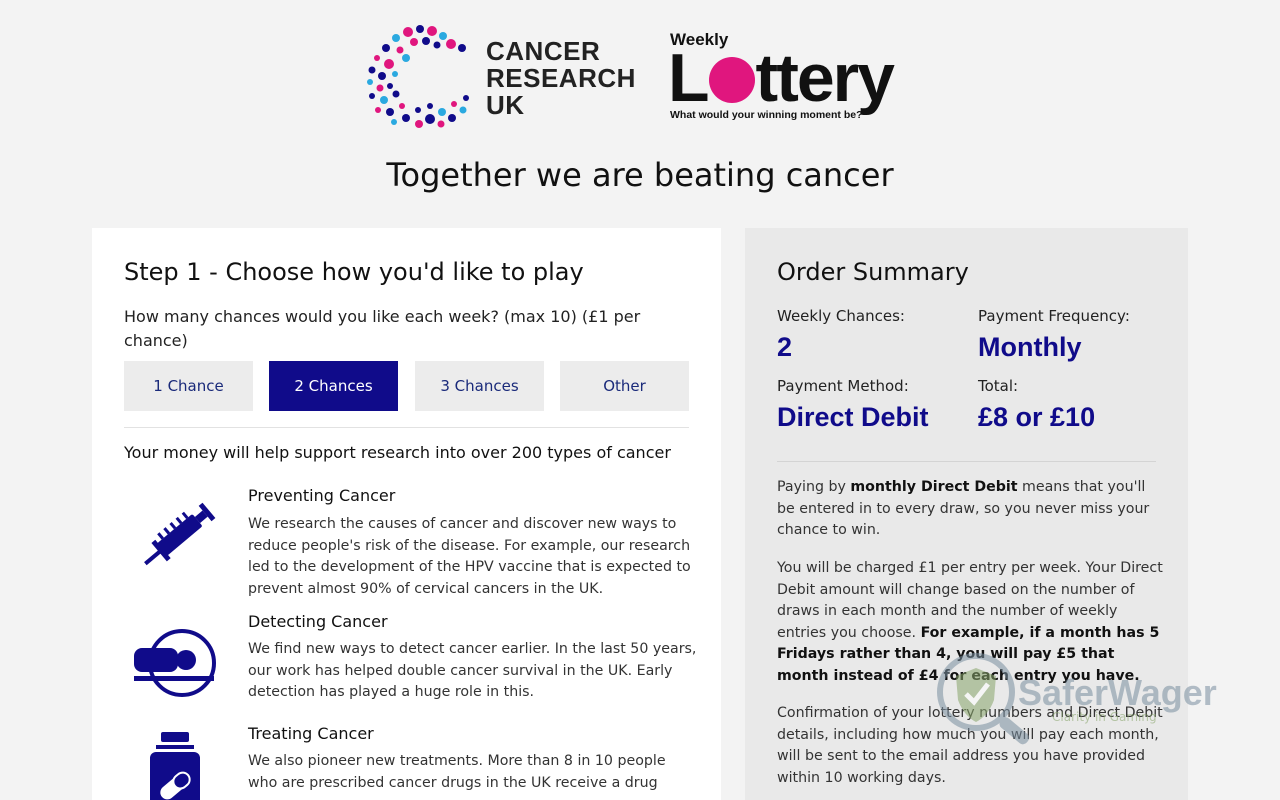  Describe the element at coordinates (843, 386) in the screenshot. I see `payment-method-label: Payment Method:` at that location.